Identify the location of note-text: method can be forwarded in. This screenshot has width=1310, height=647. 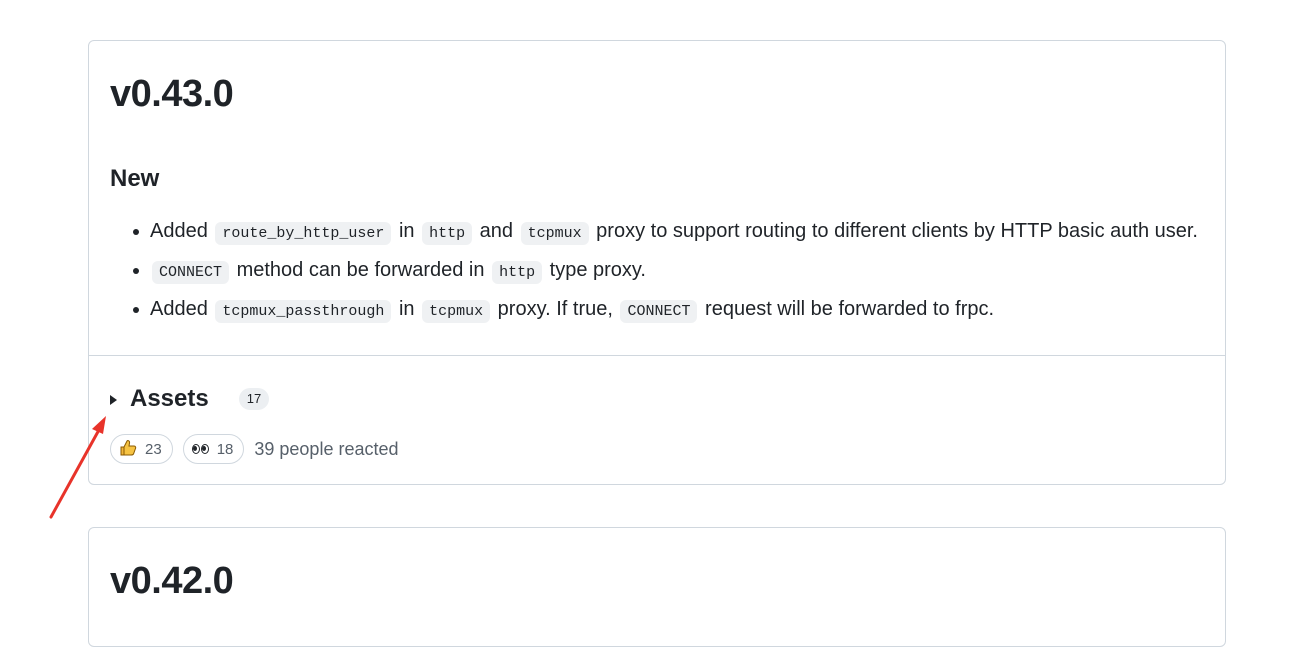
(361, 270).